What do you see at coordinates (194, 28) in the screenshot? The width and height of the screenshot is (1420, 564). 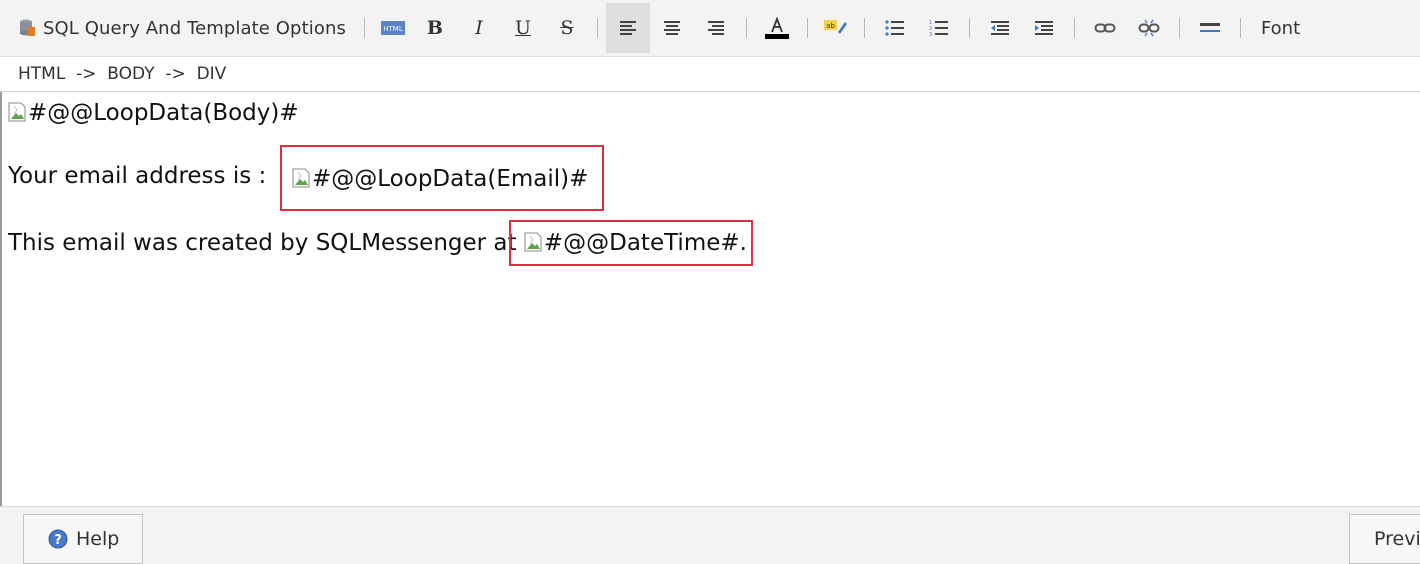 I see `sql-query-options-label: SQL Query And Template Options` at bounding box center [194, 28].